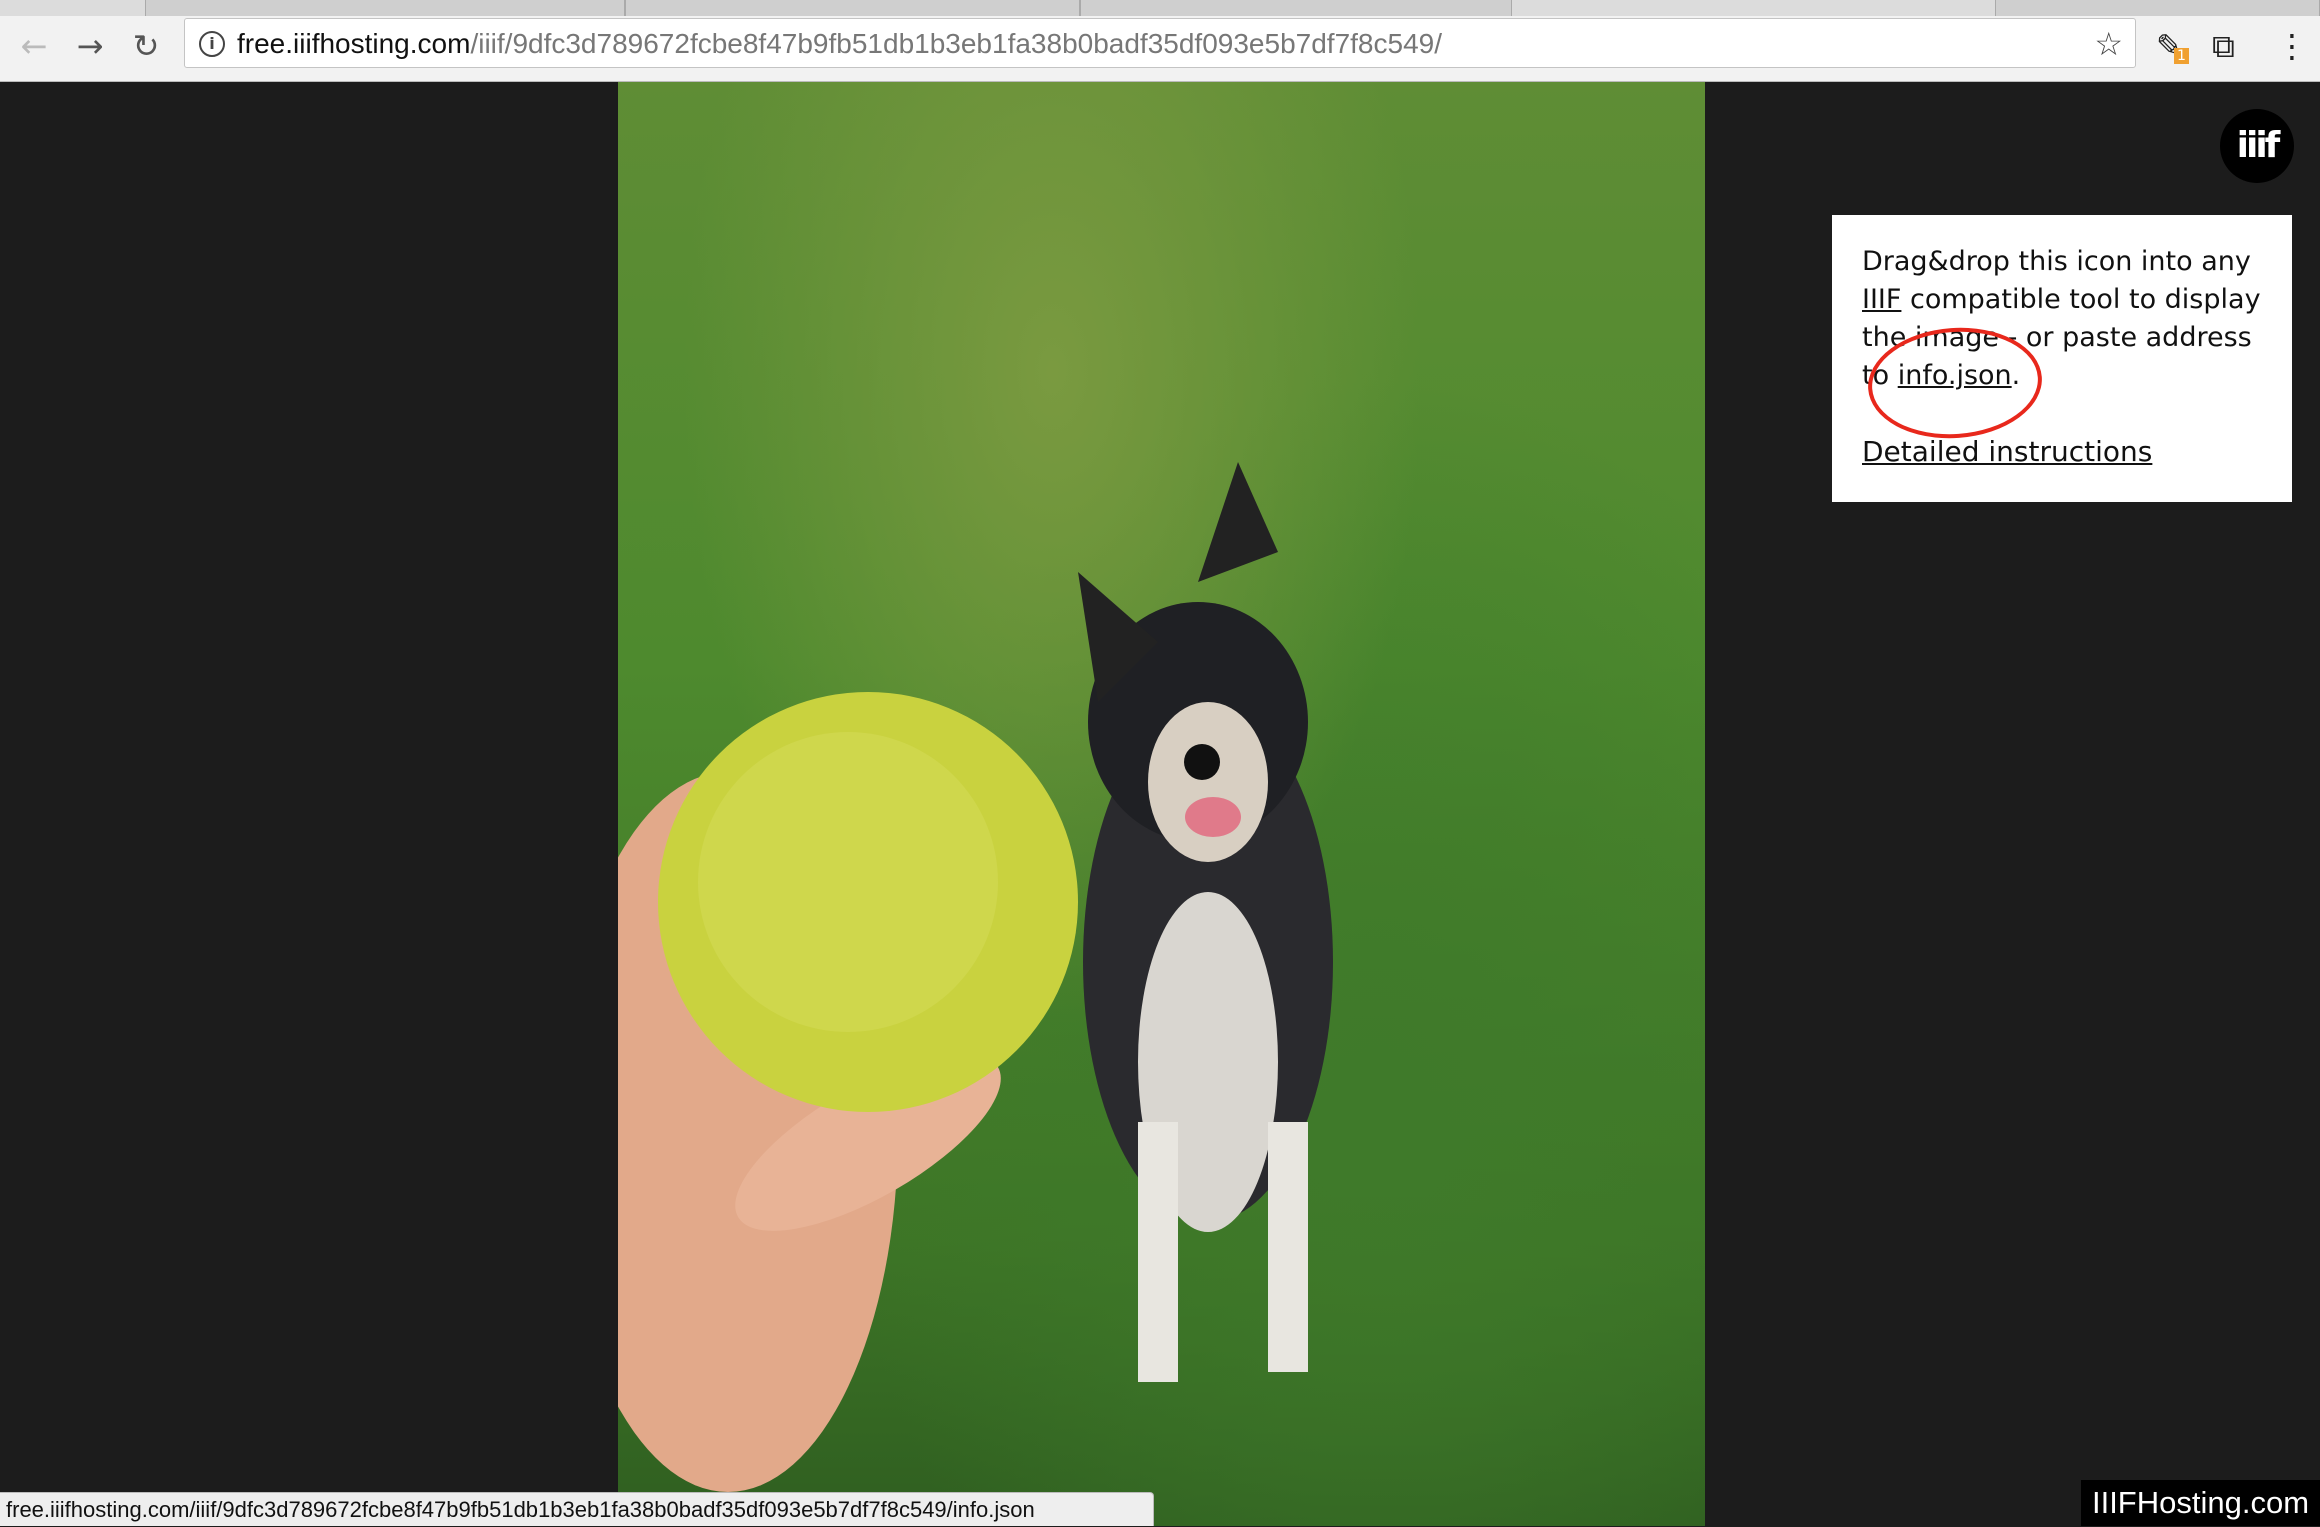 This screenshot has height=1527, width=2320. I want to click on extension-icon: ✎ 1, so click(2172, 46).